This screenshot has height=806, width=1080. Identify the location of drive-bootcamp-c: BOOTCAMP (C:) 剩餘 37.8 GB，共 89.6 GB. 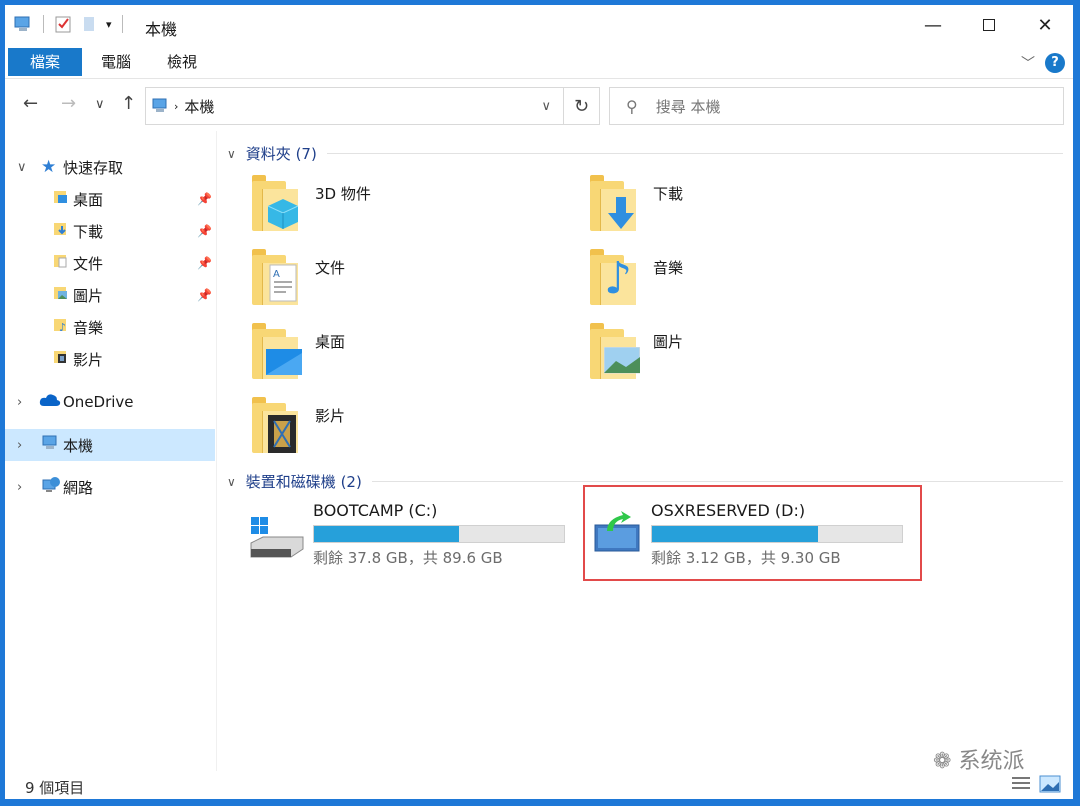
(396, 541).